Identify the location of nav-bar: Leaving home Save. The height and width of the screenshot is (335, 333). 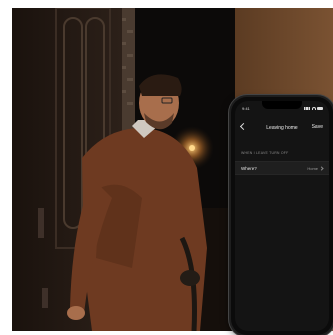
(282, 128).